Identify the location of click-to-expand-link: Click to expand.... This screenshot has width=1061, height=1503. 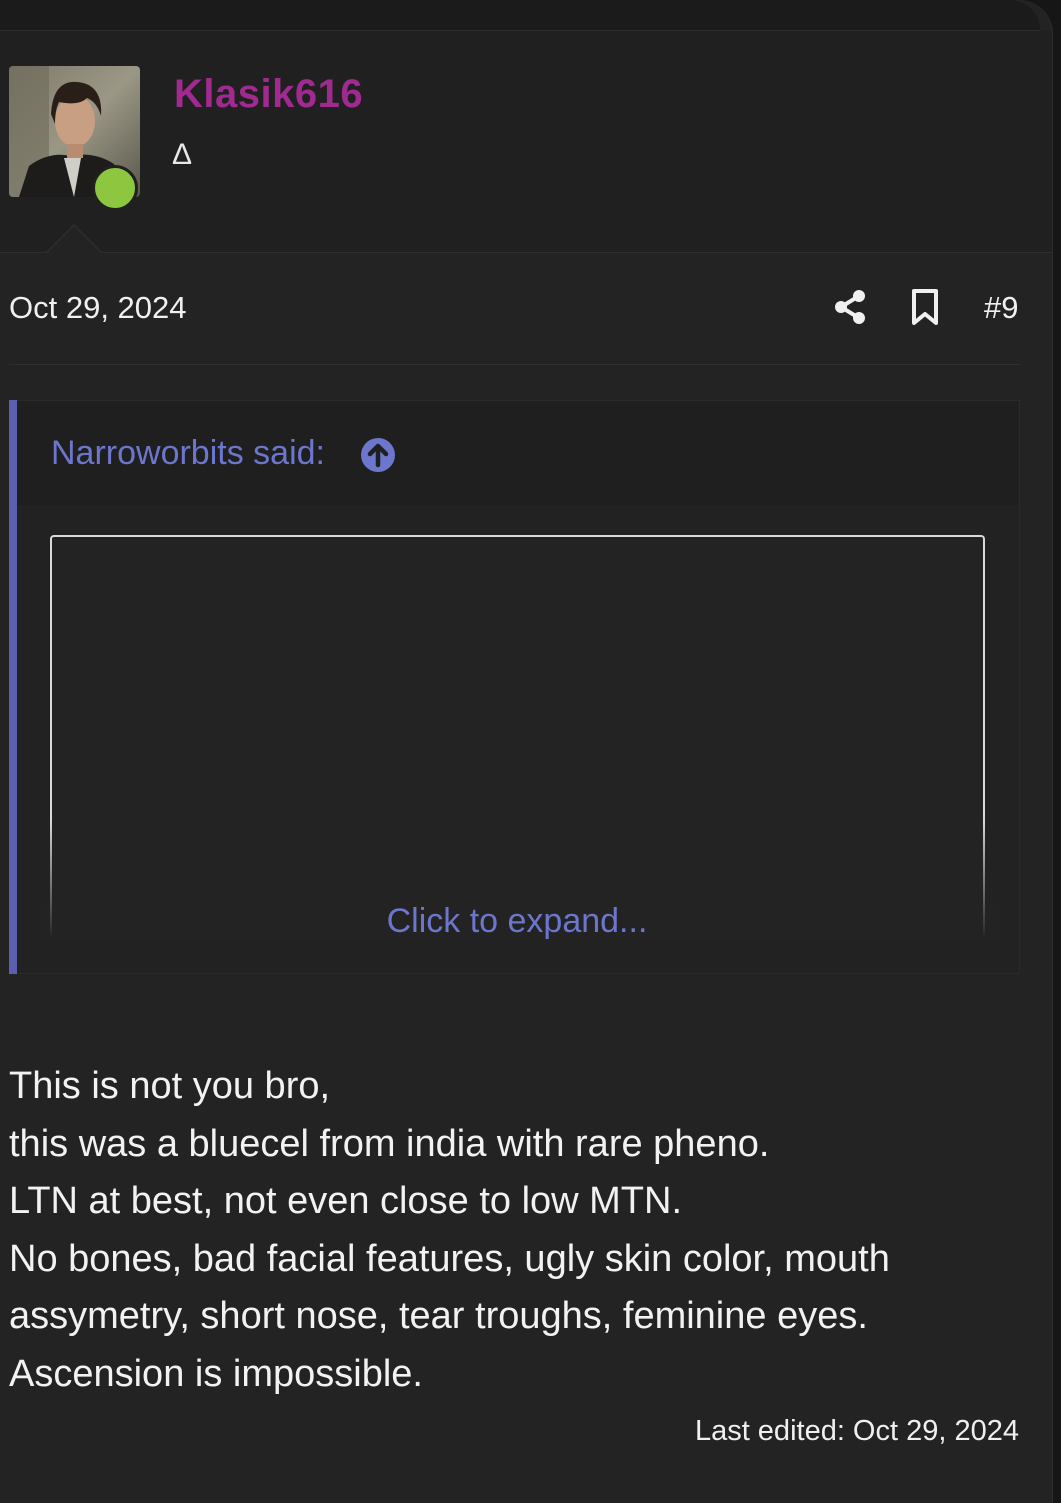
(517, 921).